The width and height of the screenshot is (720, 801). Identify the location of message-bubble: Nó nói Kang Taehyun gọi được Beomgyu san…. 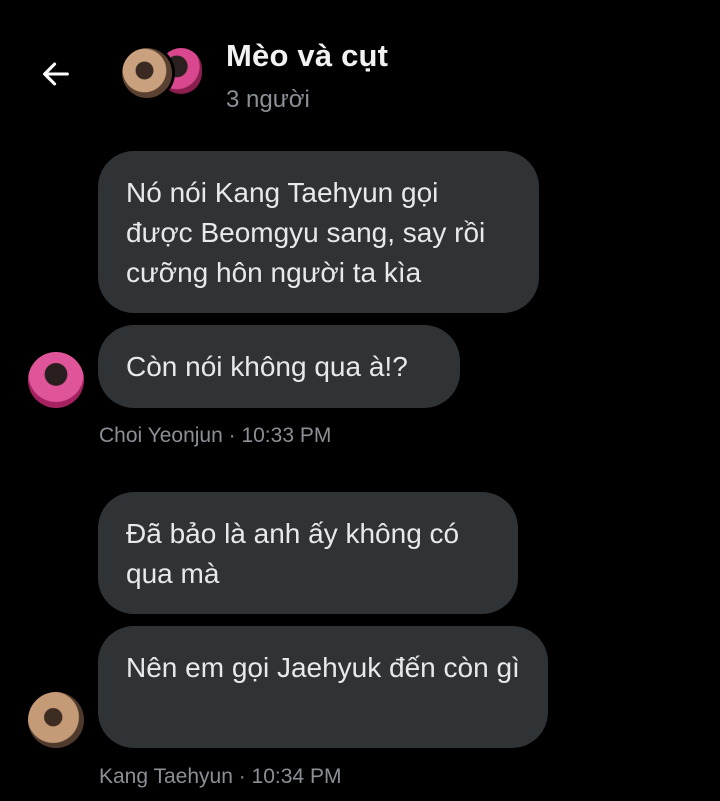
(318, 232).